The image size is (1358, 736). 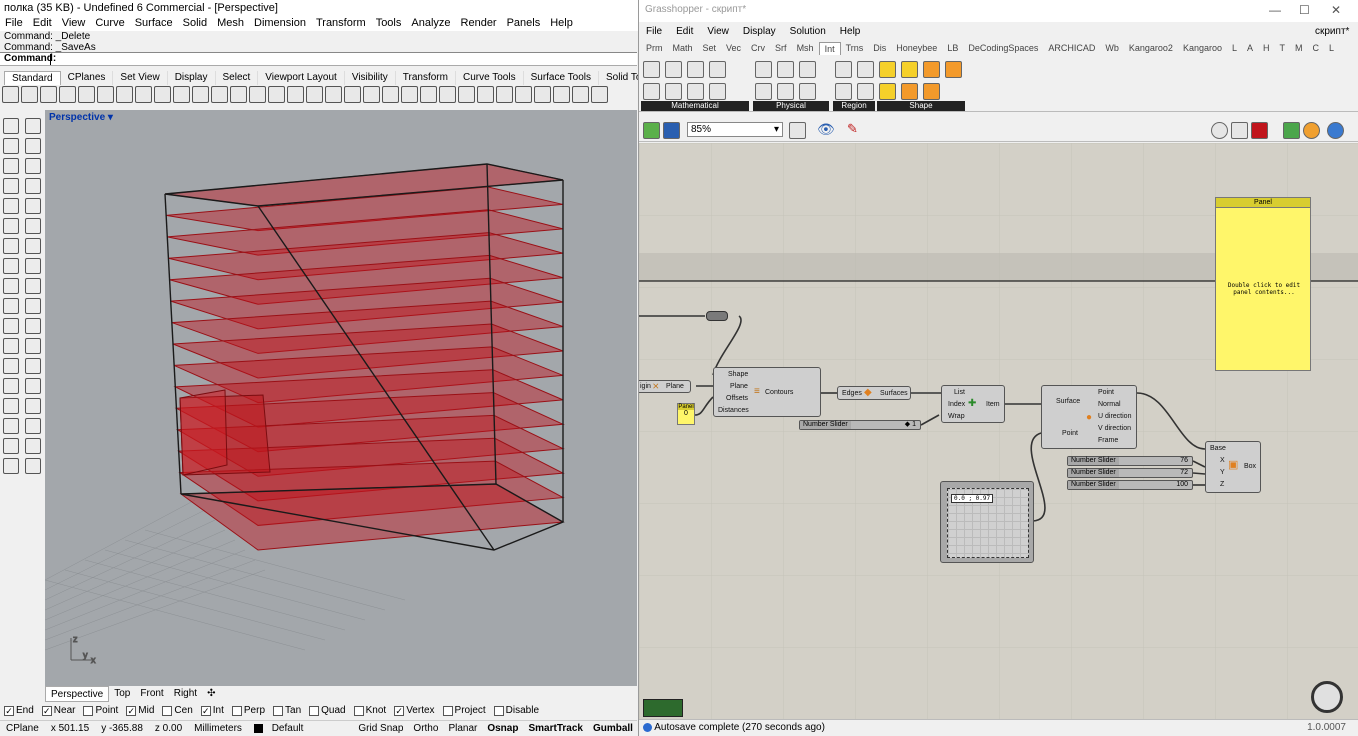 I want to click on canvas-widget-icon, so click(x=663, y=708).